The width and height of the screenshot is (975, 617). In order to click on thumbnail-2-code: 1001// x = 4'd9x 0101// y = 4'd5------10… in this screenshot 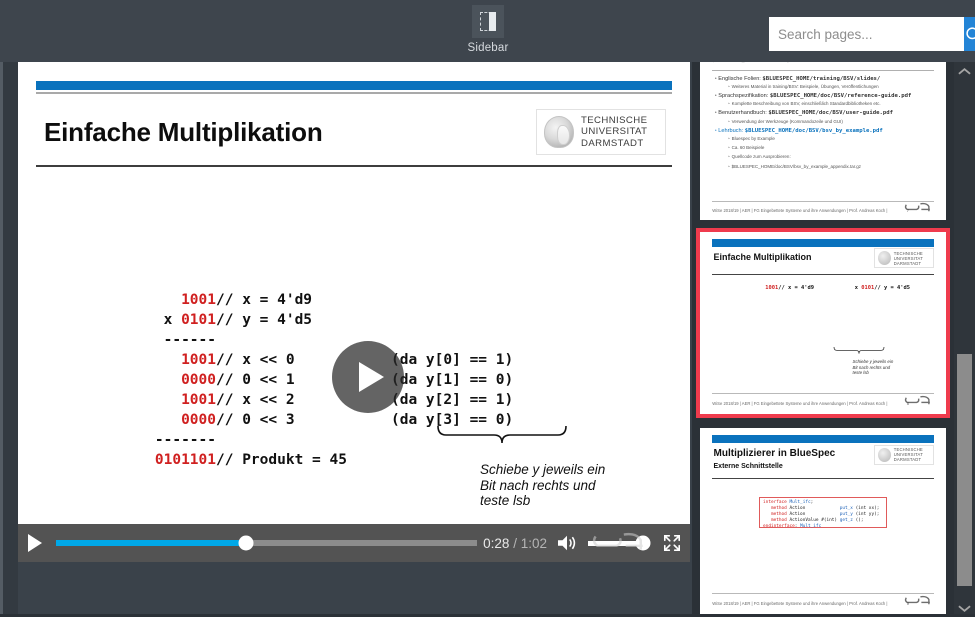, I will do `click(845, 288)`.